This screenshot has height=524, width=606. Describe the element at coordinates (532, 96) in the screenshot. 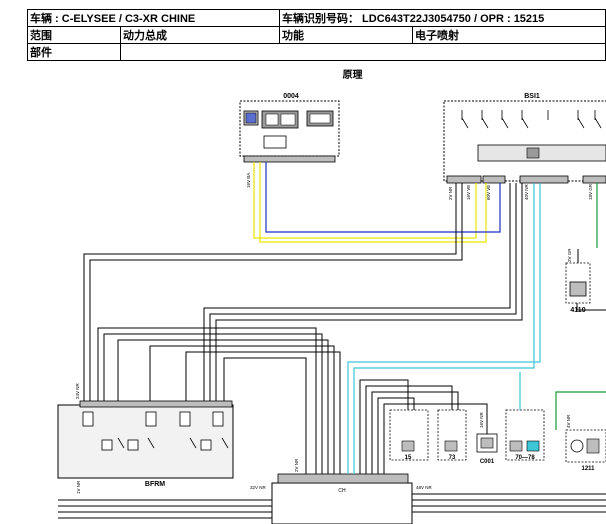

I see `label-bsi1: BSI1` at that location.